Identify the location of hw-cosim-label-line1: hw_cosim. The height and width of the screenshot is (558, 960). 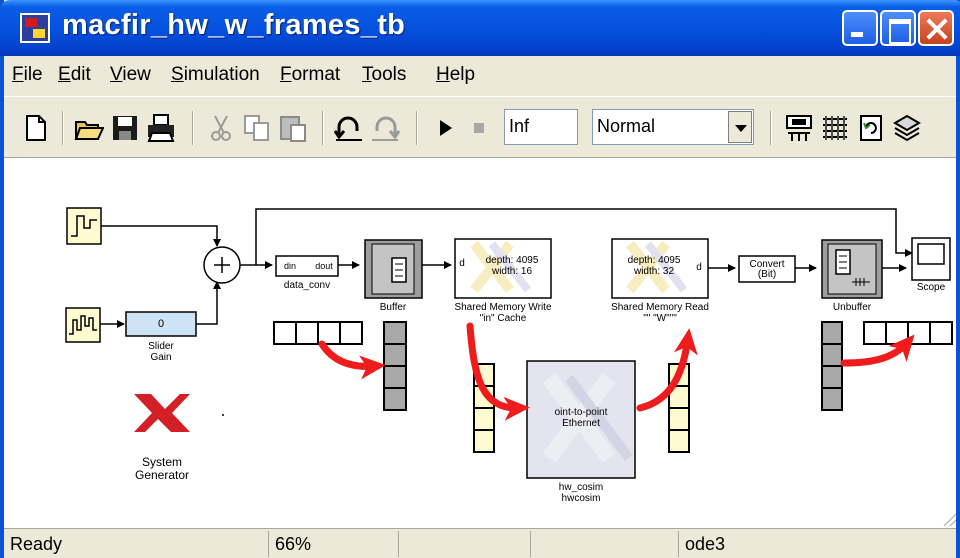
(581, 487).